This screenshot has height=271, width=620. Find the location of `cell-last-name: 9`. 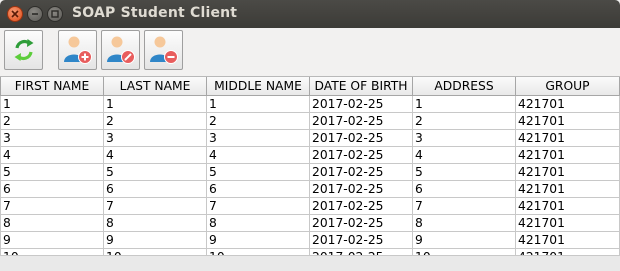

cell-last-name: 9 is located at coordinates (155, 240).